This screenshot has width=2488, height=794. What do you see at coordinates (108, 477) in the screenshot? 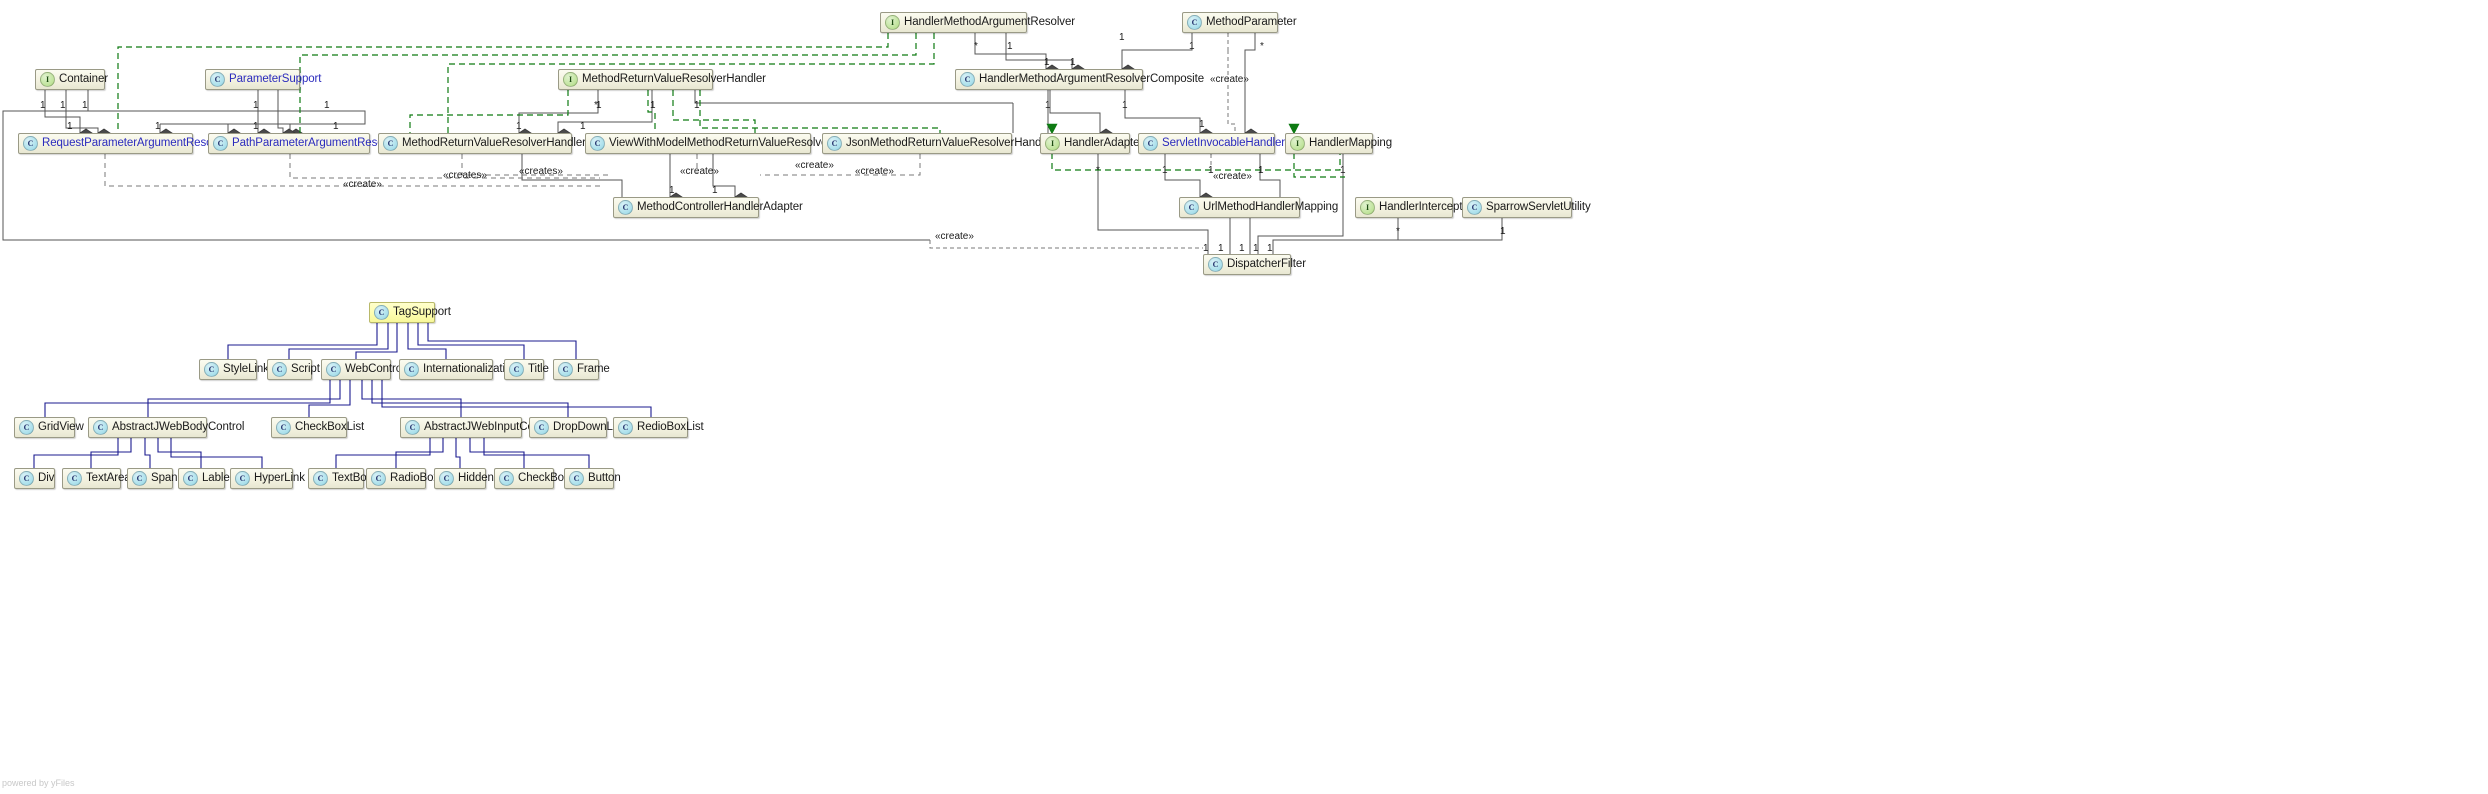
I see `class-node-label: TextArea` at bounding box center [108, 477].